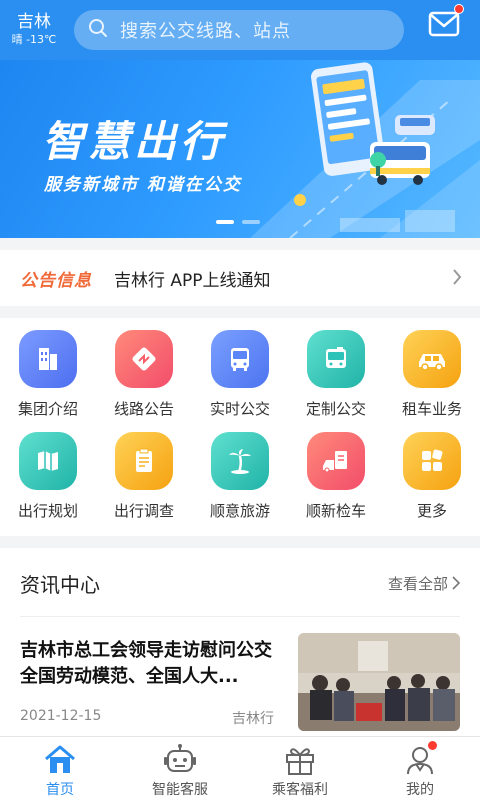  Describe the element at coordinates (432, 745) in the screenshot. I see `profile-badge` at that location.